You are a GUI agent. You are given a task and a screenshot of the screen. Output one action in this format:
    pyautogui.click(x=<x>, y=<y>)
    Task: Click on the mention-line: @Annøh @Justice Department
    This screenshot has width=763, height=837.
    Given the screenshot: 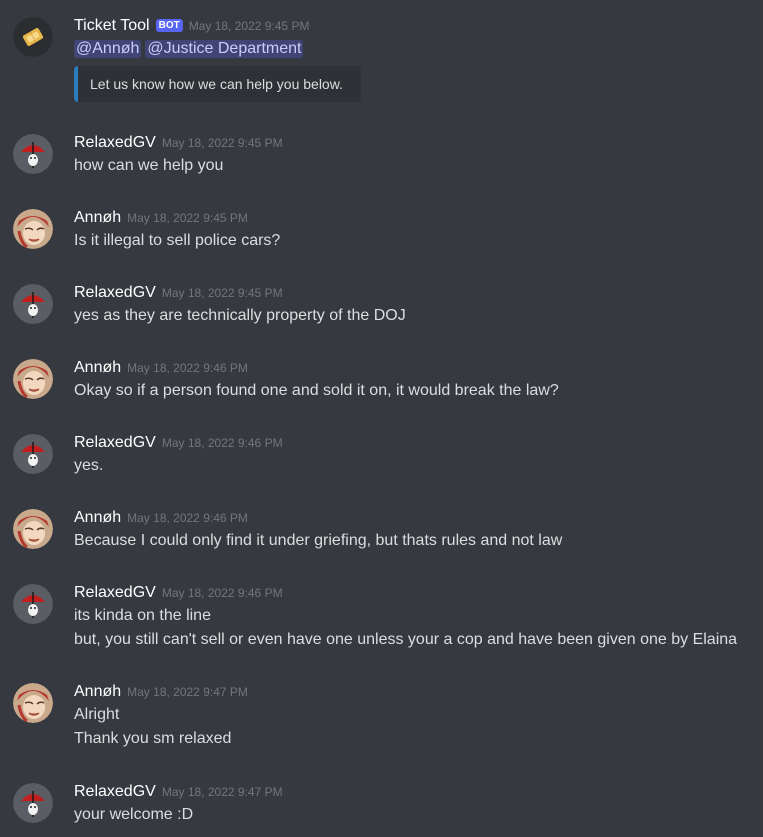 What is the action you would take?
    pyautogui.click(x=190, y=49)
    